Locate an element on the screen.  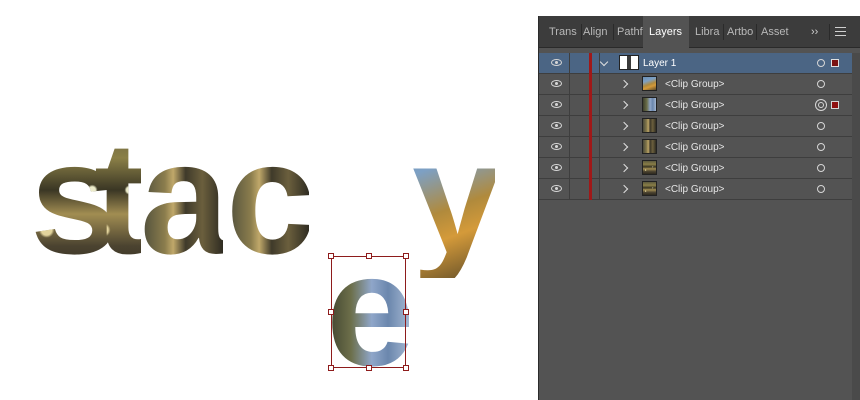
resize-handle-bottom is located at coordinates (369, 368).